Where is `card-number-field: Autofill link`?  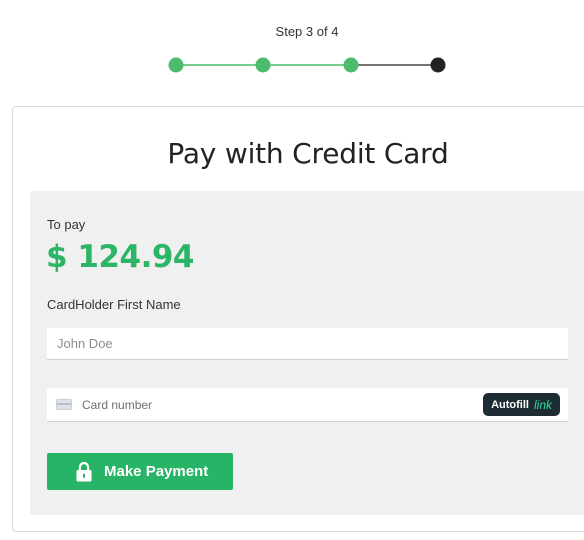 card-number-field: Autofill link is located at coordinates (307, 405).